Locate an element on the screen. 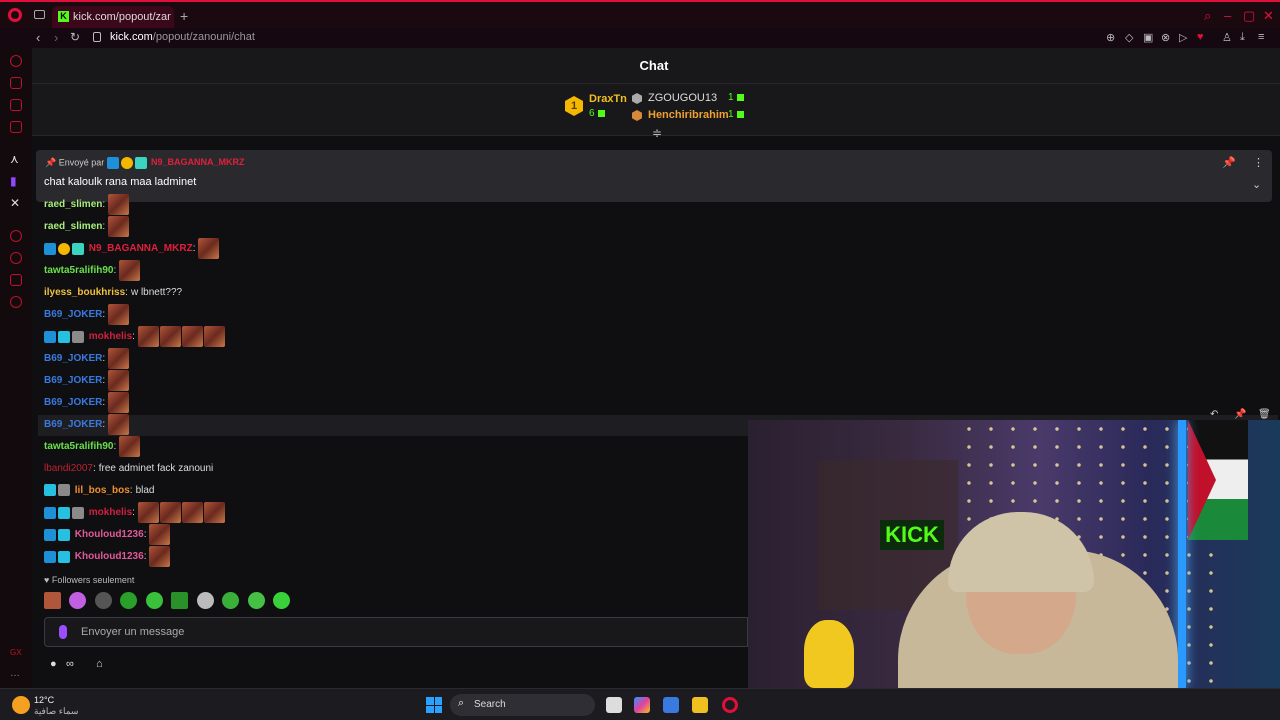 The image size is (1280, 720). leader-first-name: DraxTn is located at coordinates (608, 99).